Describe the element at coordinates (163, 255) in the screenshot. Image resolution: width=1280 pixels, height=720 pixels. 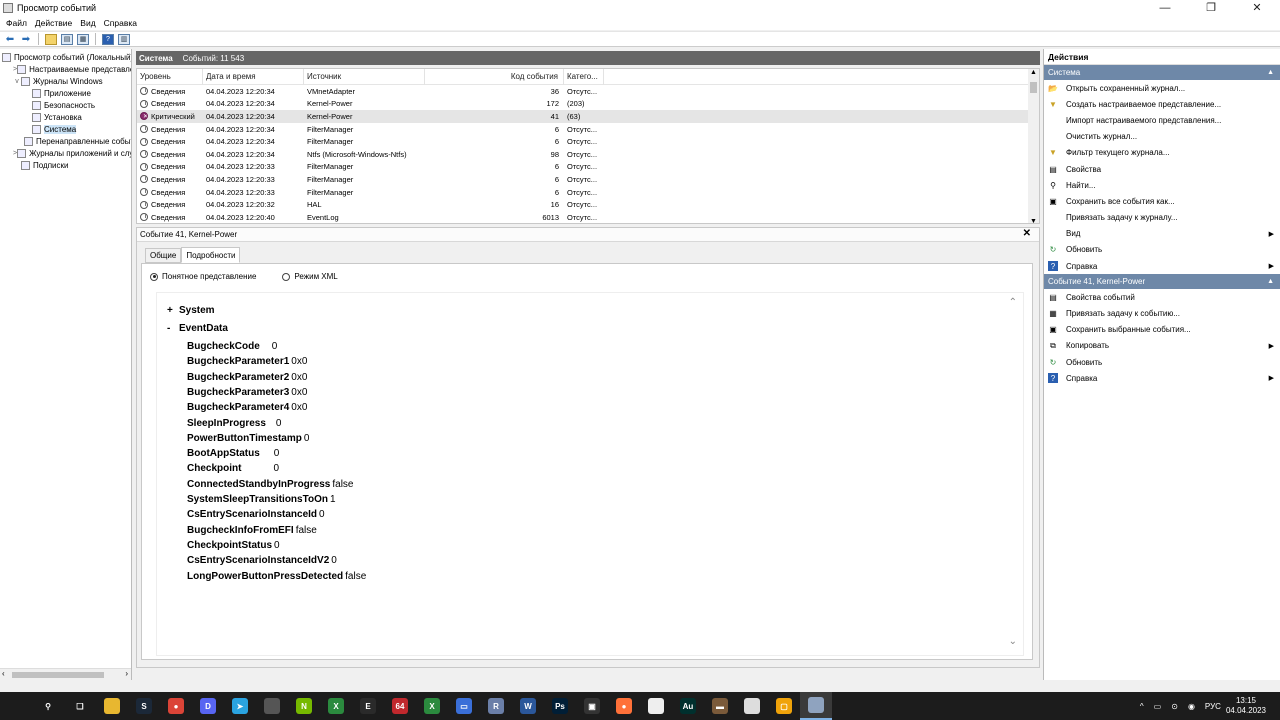
I see `tab-general: Общие` at that location.